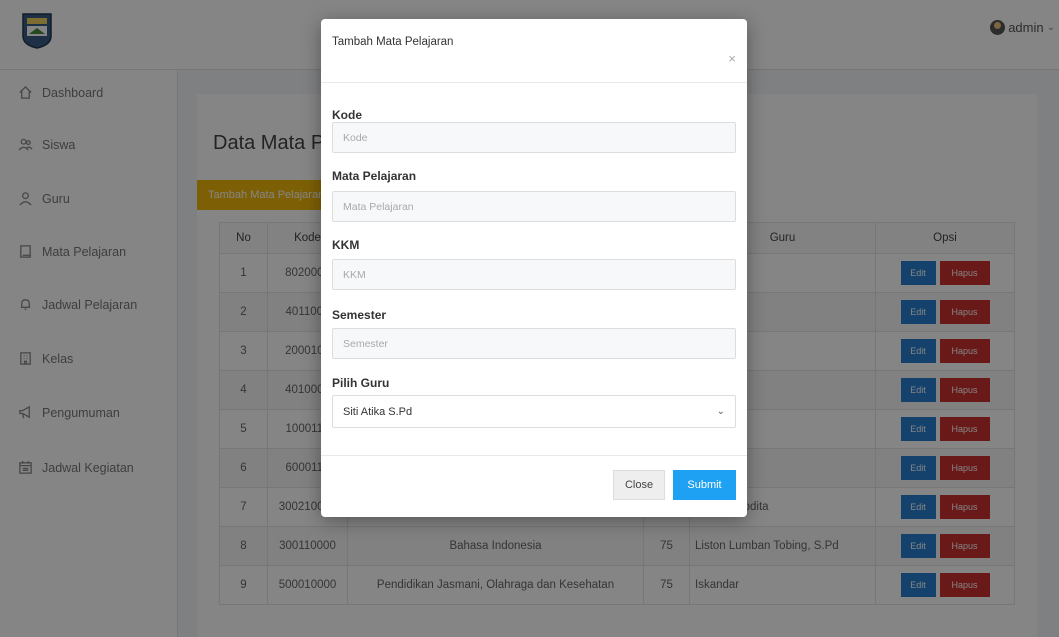 Image resolution: width=1059 pixels, height=637 pixels. Describe the element at coordinates (346, 245) in the screenshot. I see `kkm-label: KKM` at that location.